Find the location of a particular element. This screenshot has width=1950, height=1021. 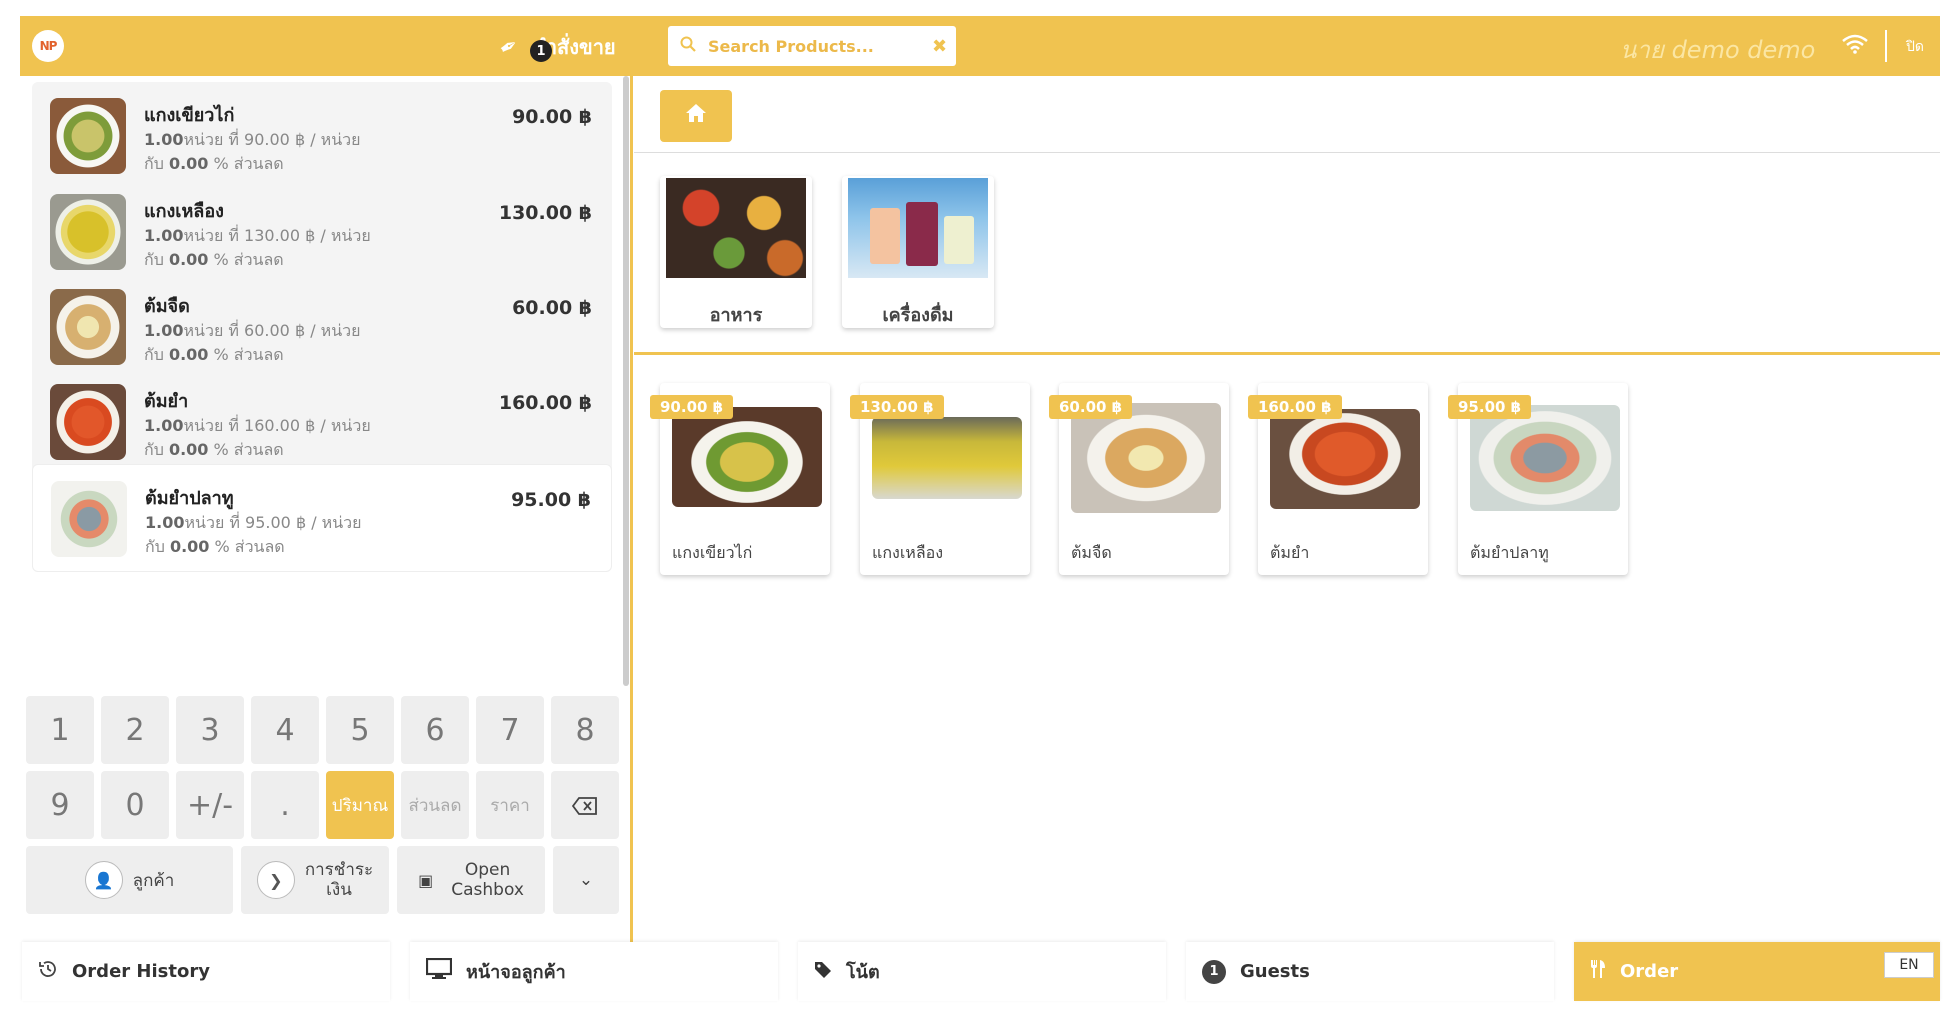

product-card: 90.00 ฿ แกงเขียวไก่ is located at coordinates (740, 479).